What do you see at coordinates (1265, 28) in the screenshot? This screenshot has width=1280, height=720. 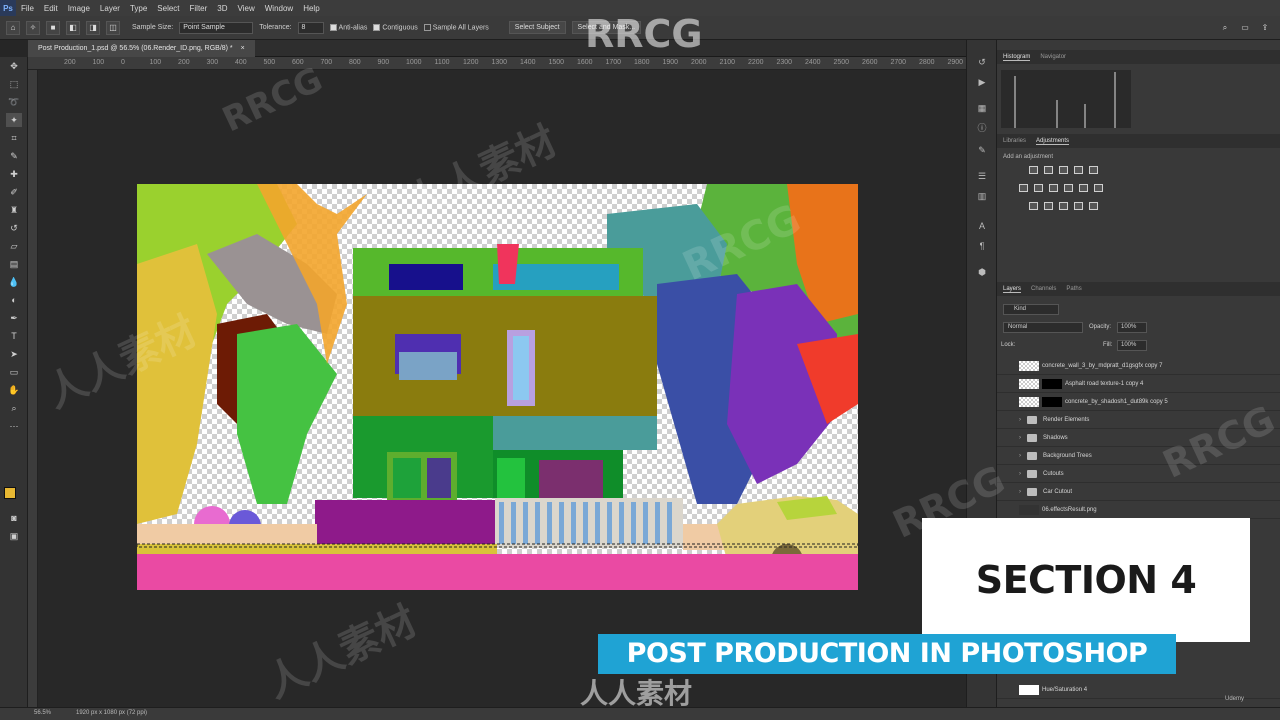 I see `share-icon: ⇪` at bounding box center [1265, 28].